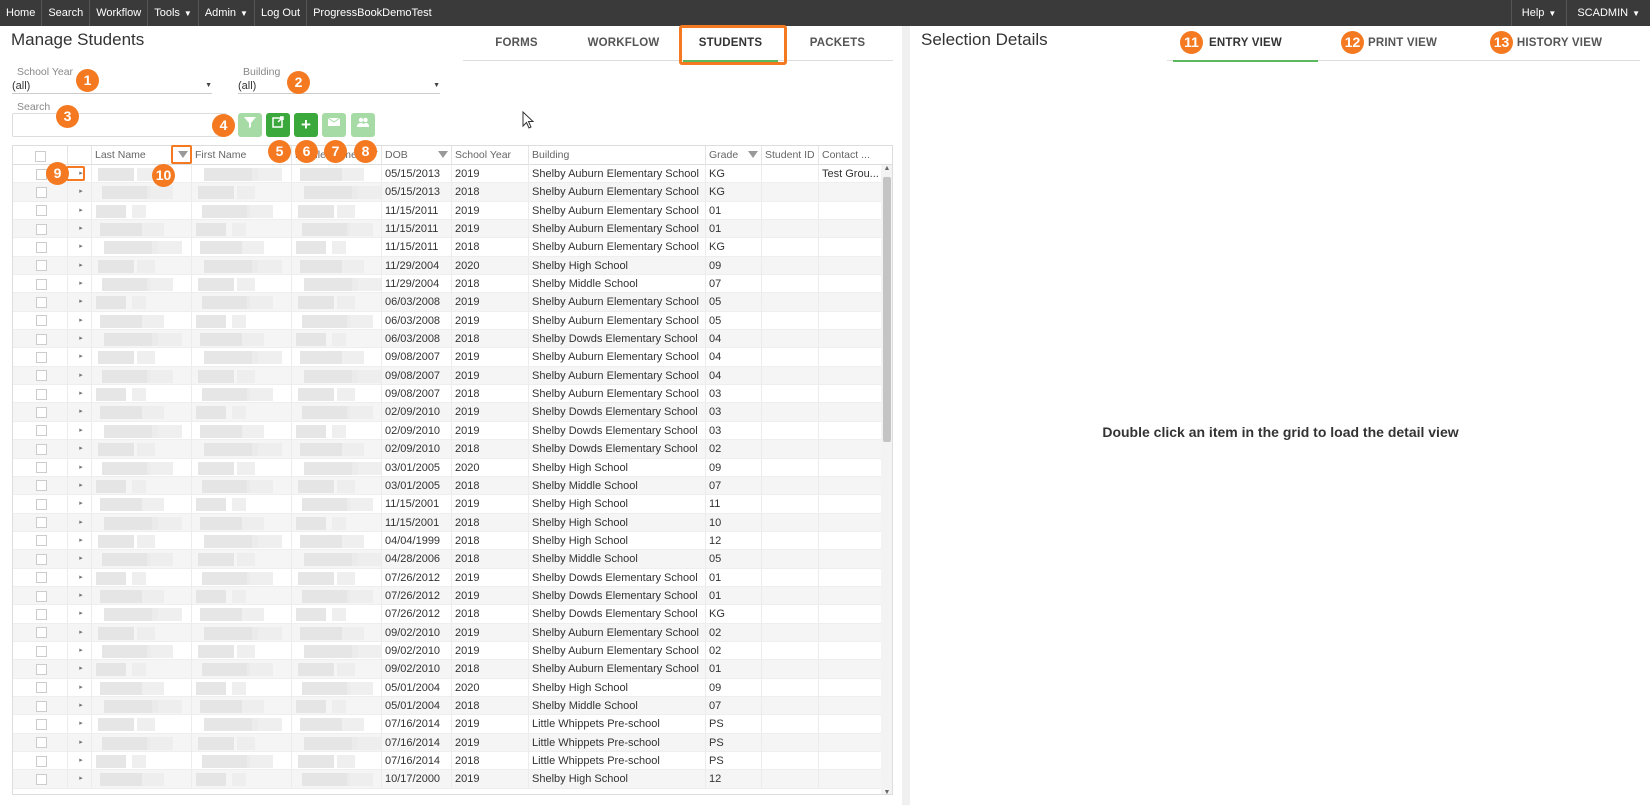  Describe the element at coordinates (281, 13) in the screenshot. I see `nav-logout: Log Out` at that location.